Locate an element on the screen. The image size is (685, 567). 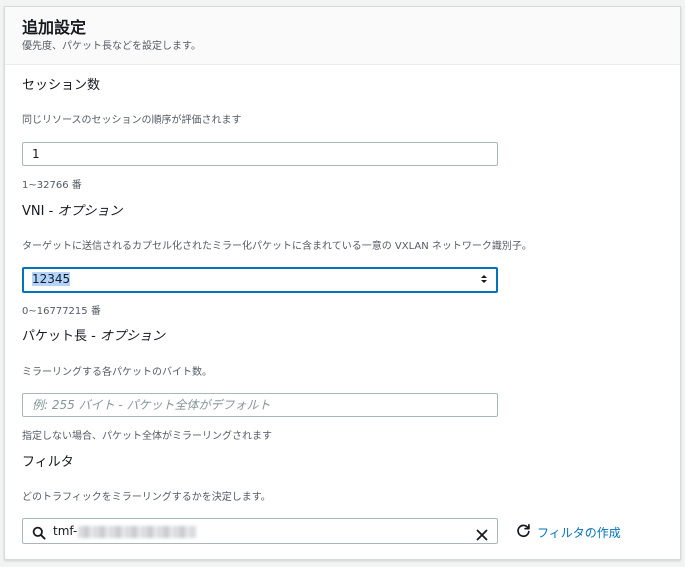
filter-label: フィルタ is located at coordinates (48, 462).